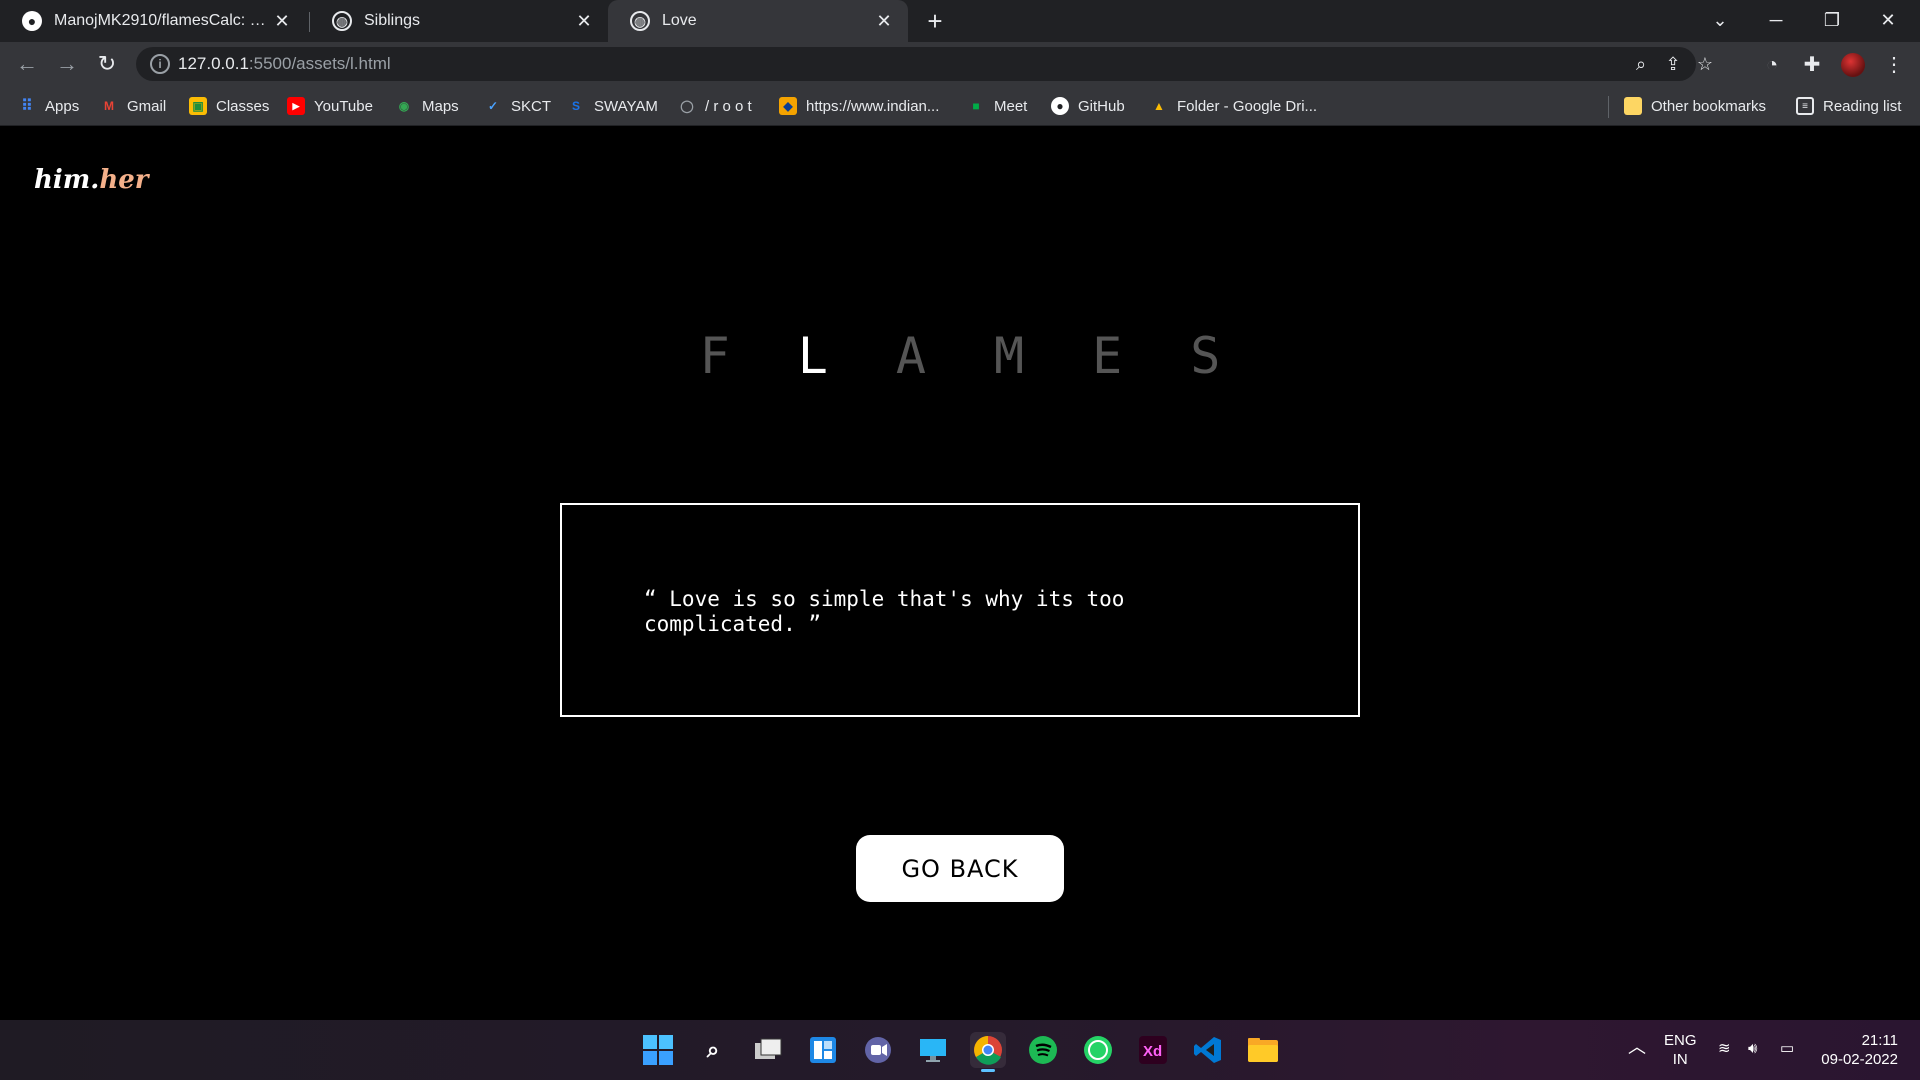 This screenshot has width=1920, height=1080. Describe the element at coordinates (493, 106) in the screenshot. I see `skct-icon: ✓` at that location.